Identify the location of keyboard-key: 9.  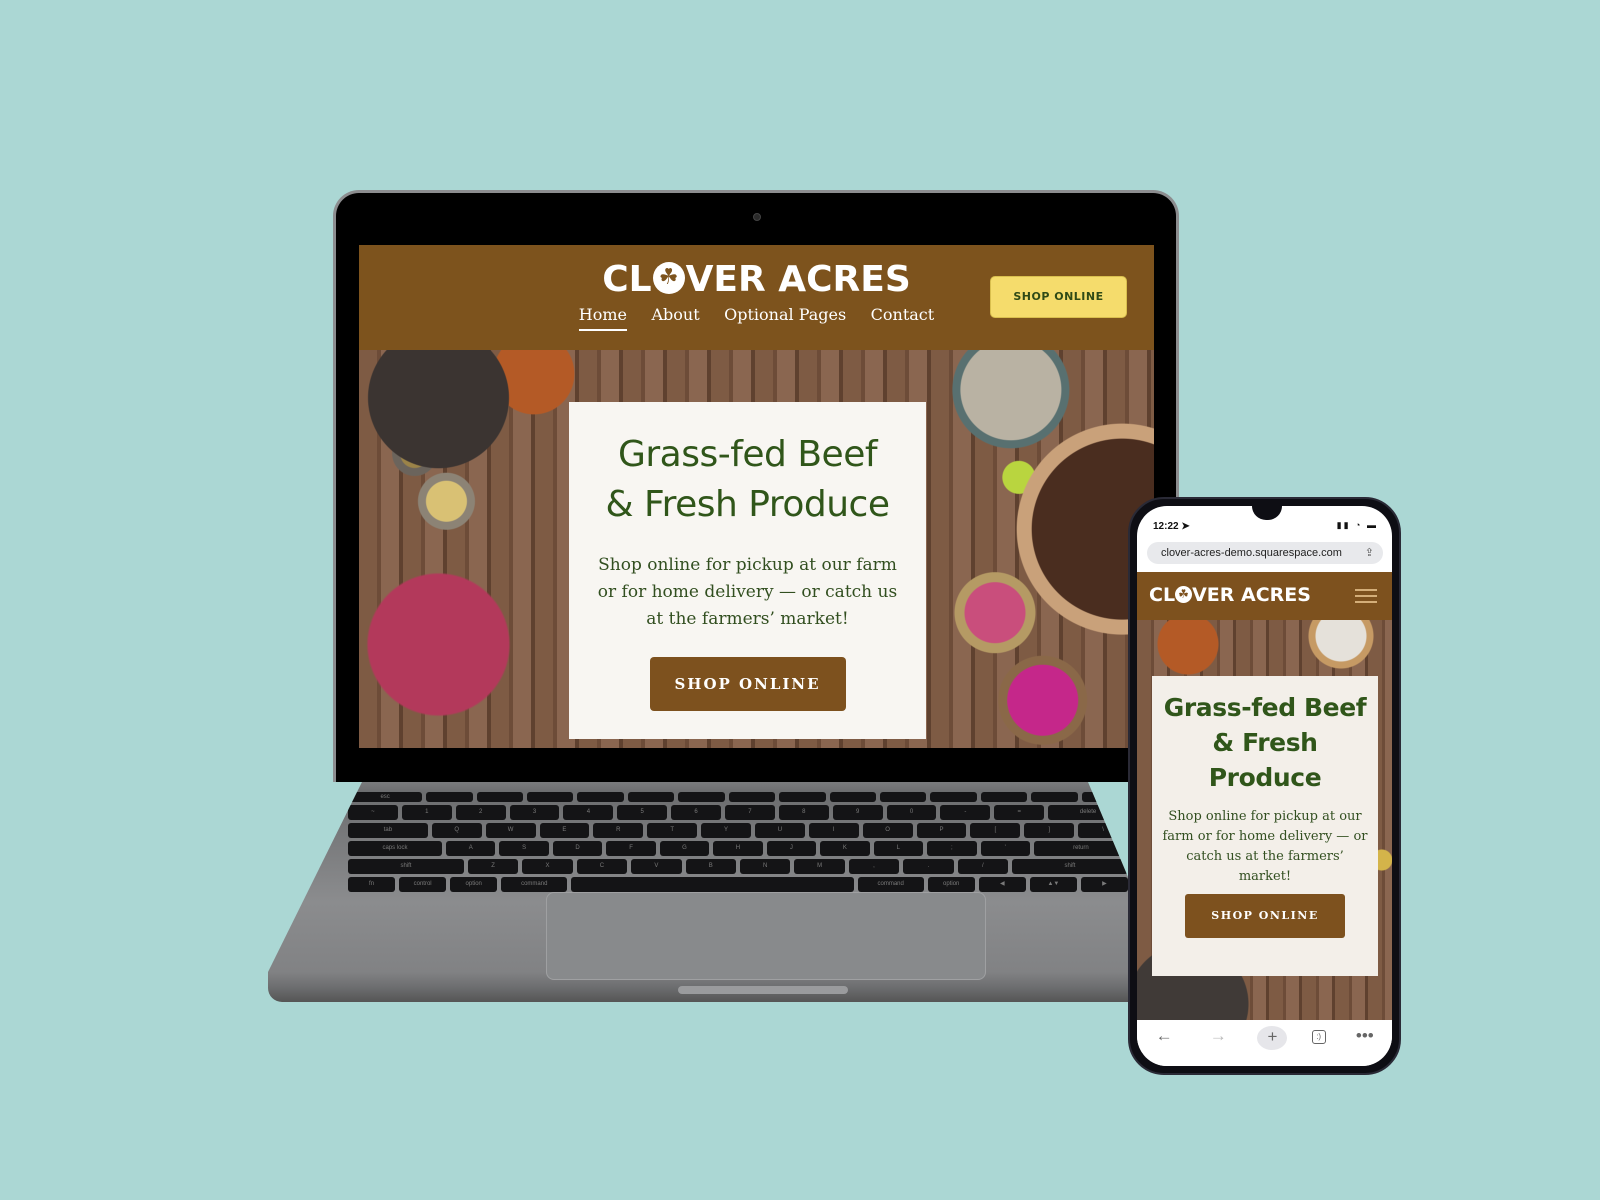
(857, 812).